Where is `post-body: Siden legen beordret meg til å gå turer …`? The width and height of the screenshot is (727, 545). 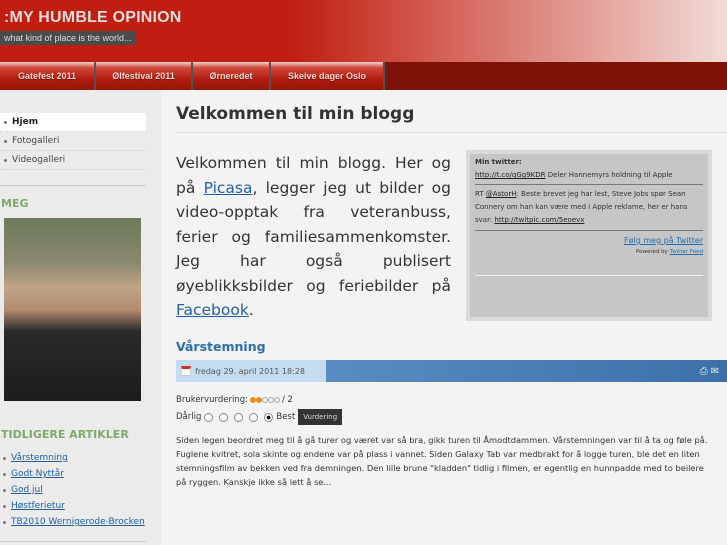 post-body: Siden legen beordret meg til å gå turer … is located at coordinates (442, 461).